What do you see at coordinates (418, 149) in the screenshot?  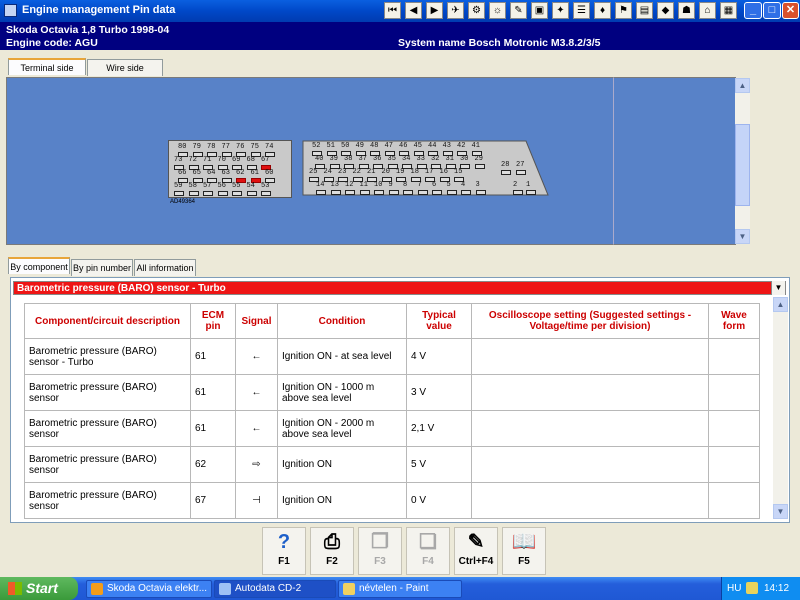 I see `pin-45: 45` at bounding box center [418, 149].